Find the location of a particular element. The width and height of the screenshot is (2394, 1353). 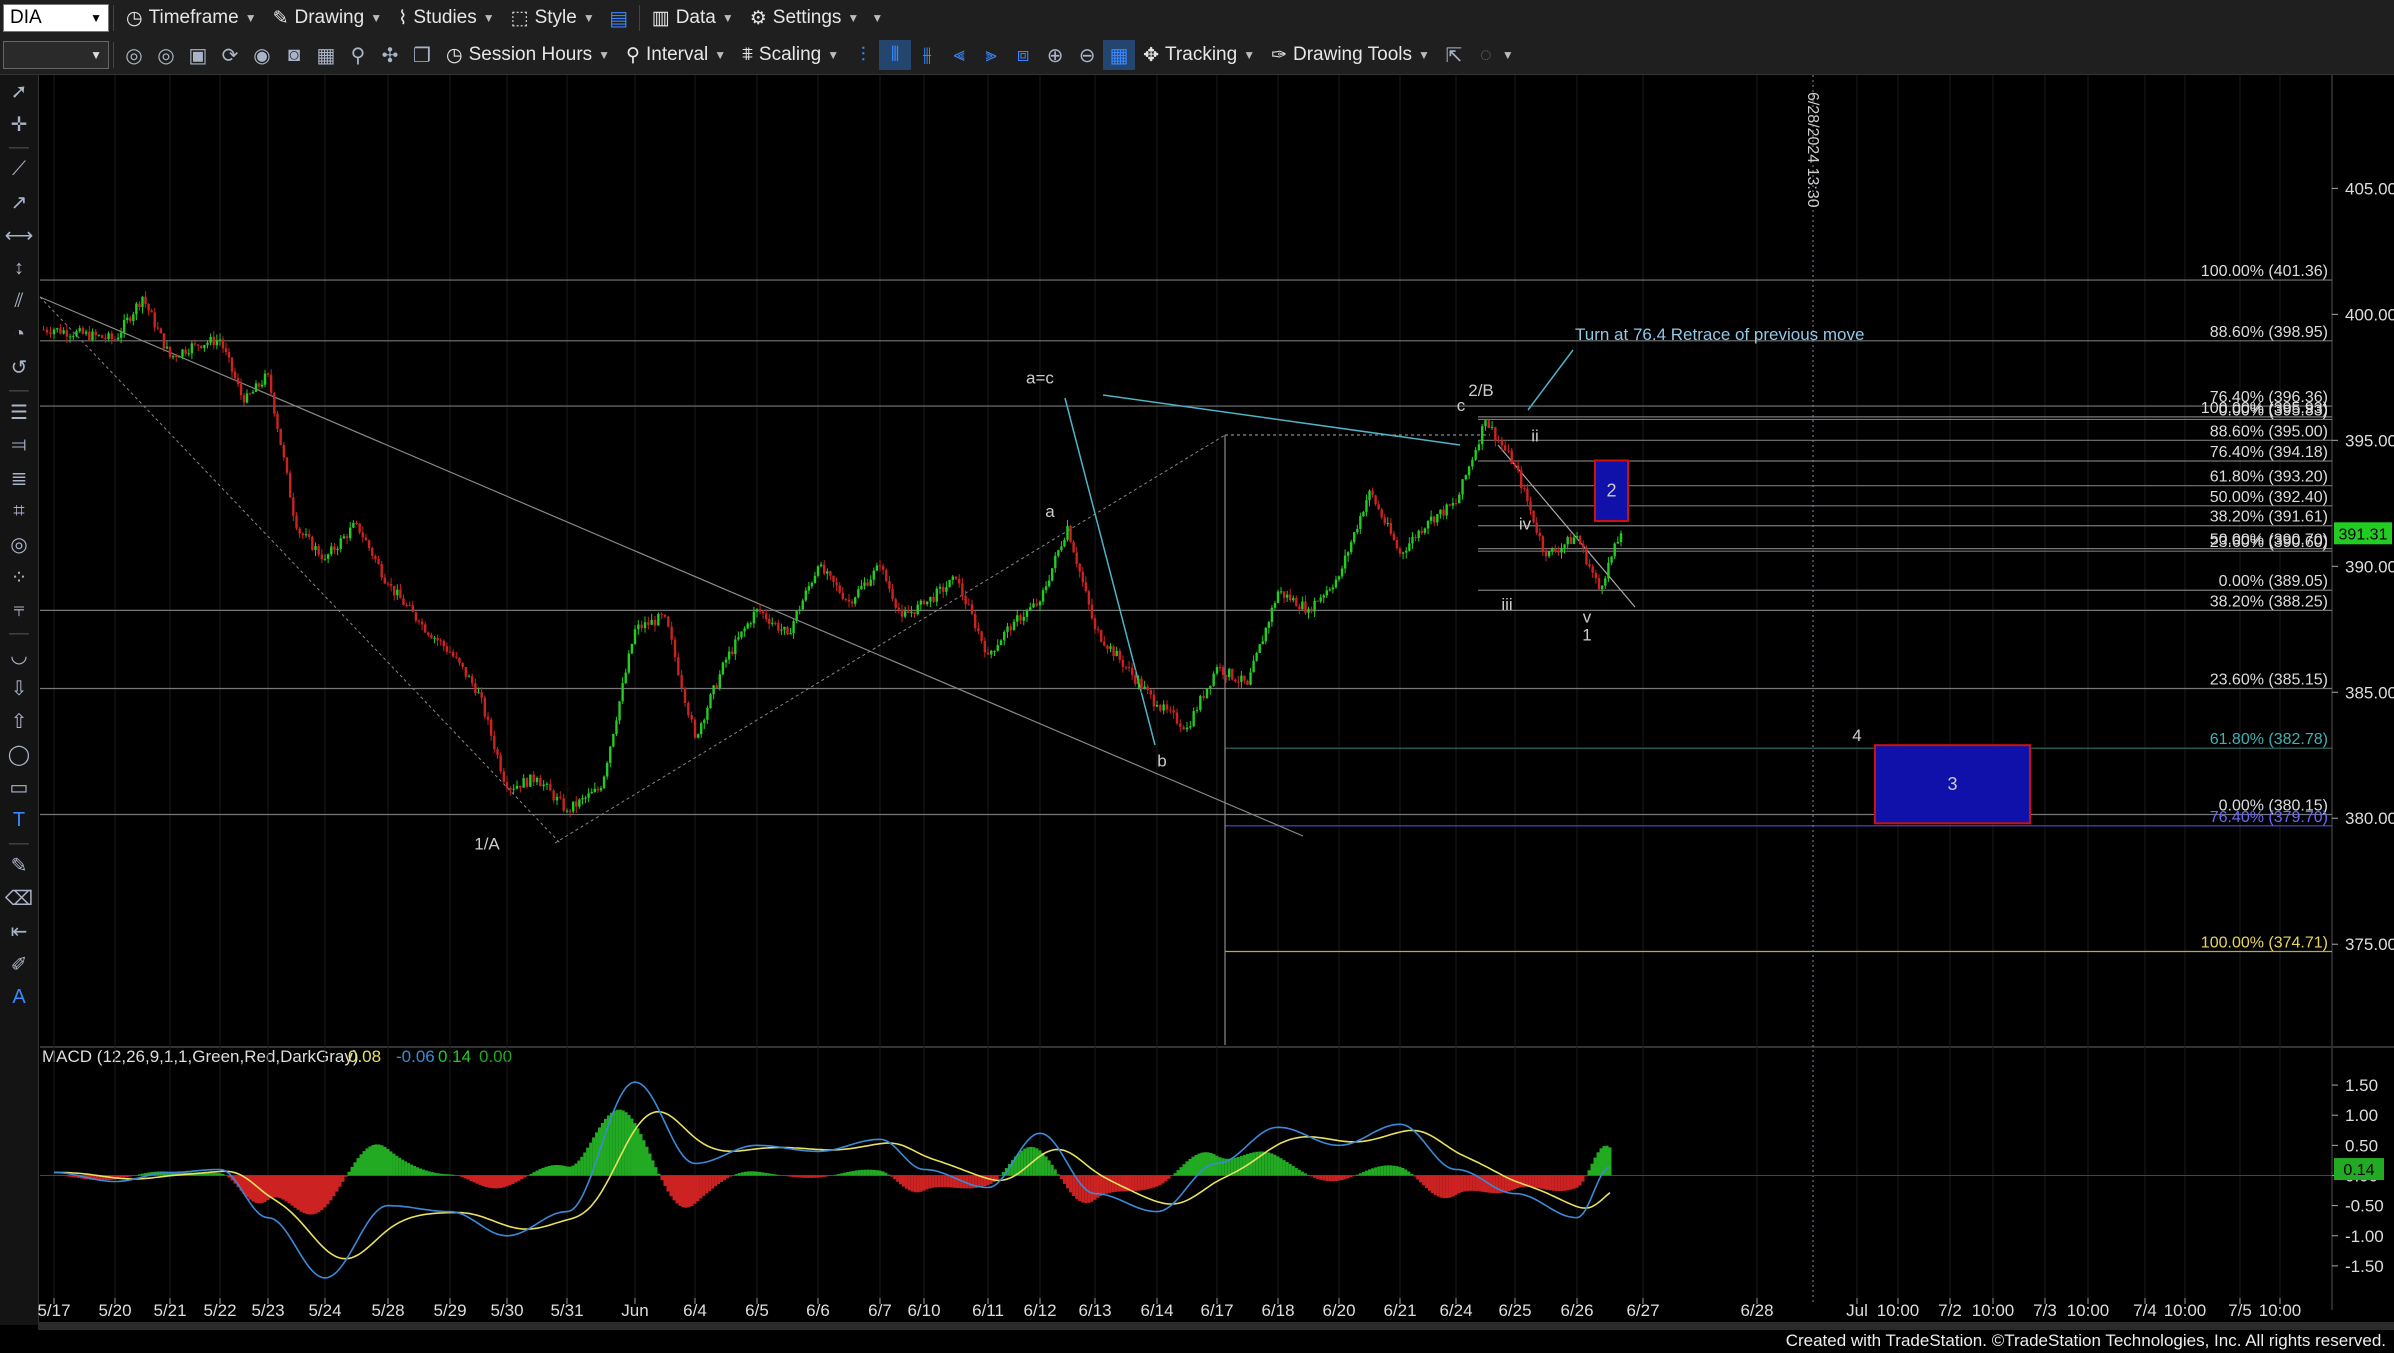

grid-icon: ▦ is located at coordinates (1119, 55).